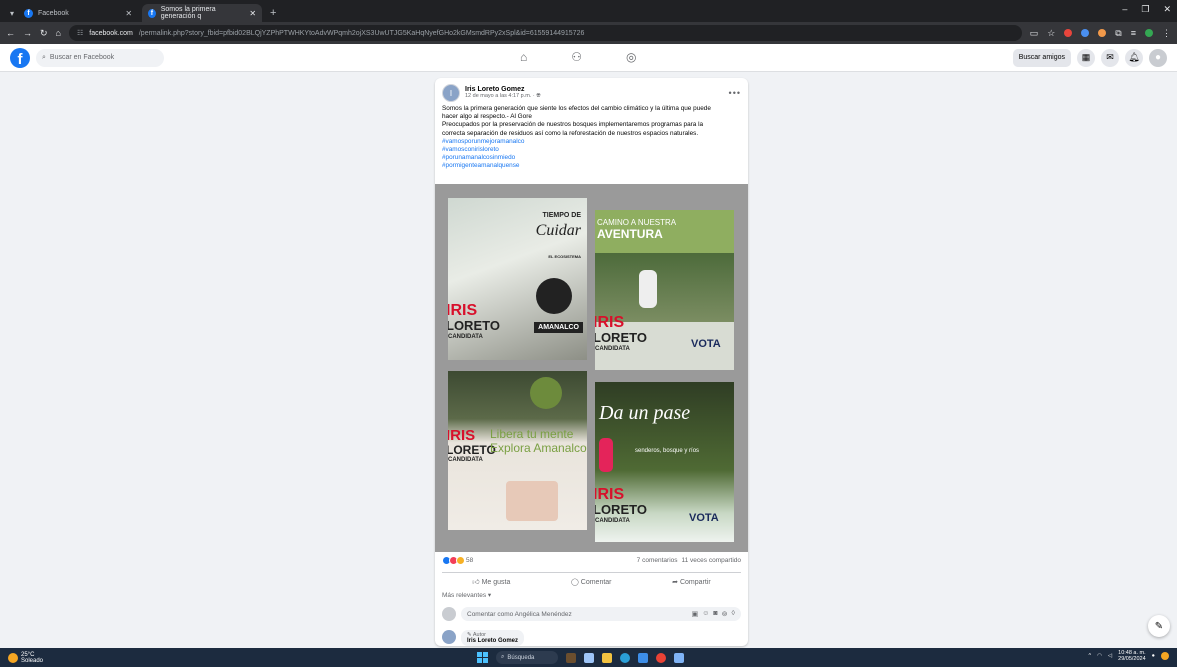  What do you see at coordinates (27, 33) in the screenshot?
I see `forward-icon: →` at bounding box center [27, 33].